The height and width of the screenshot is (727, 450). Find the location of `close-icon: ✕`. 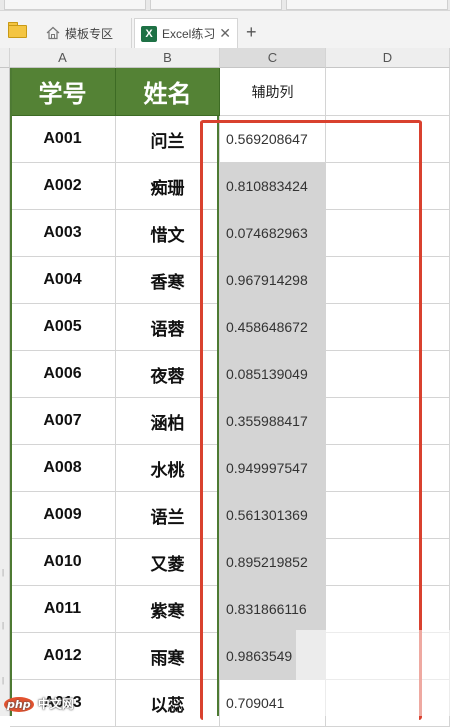

close-icon: ✕ is located at coordinates (225, 33).